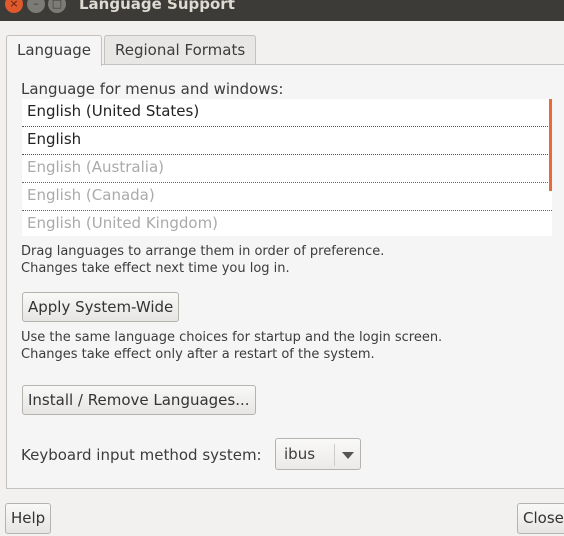  I want to click on list-item: English, so click(287, 141).